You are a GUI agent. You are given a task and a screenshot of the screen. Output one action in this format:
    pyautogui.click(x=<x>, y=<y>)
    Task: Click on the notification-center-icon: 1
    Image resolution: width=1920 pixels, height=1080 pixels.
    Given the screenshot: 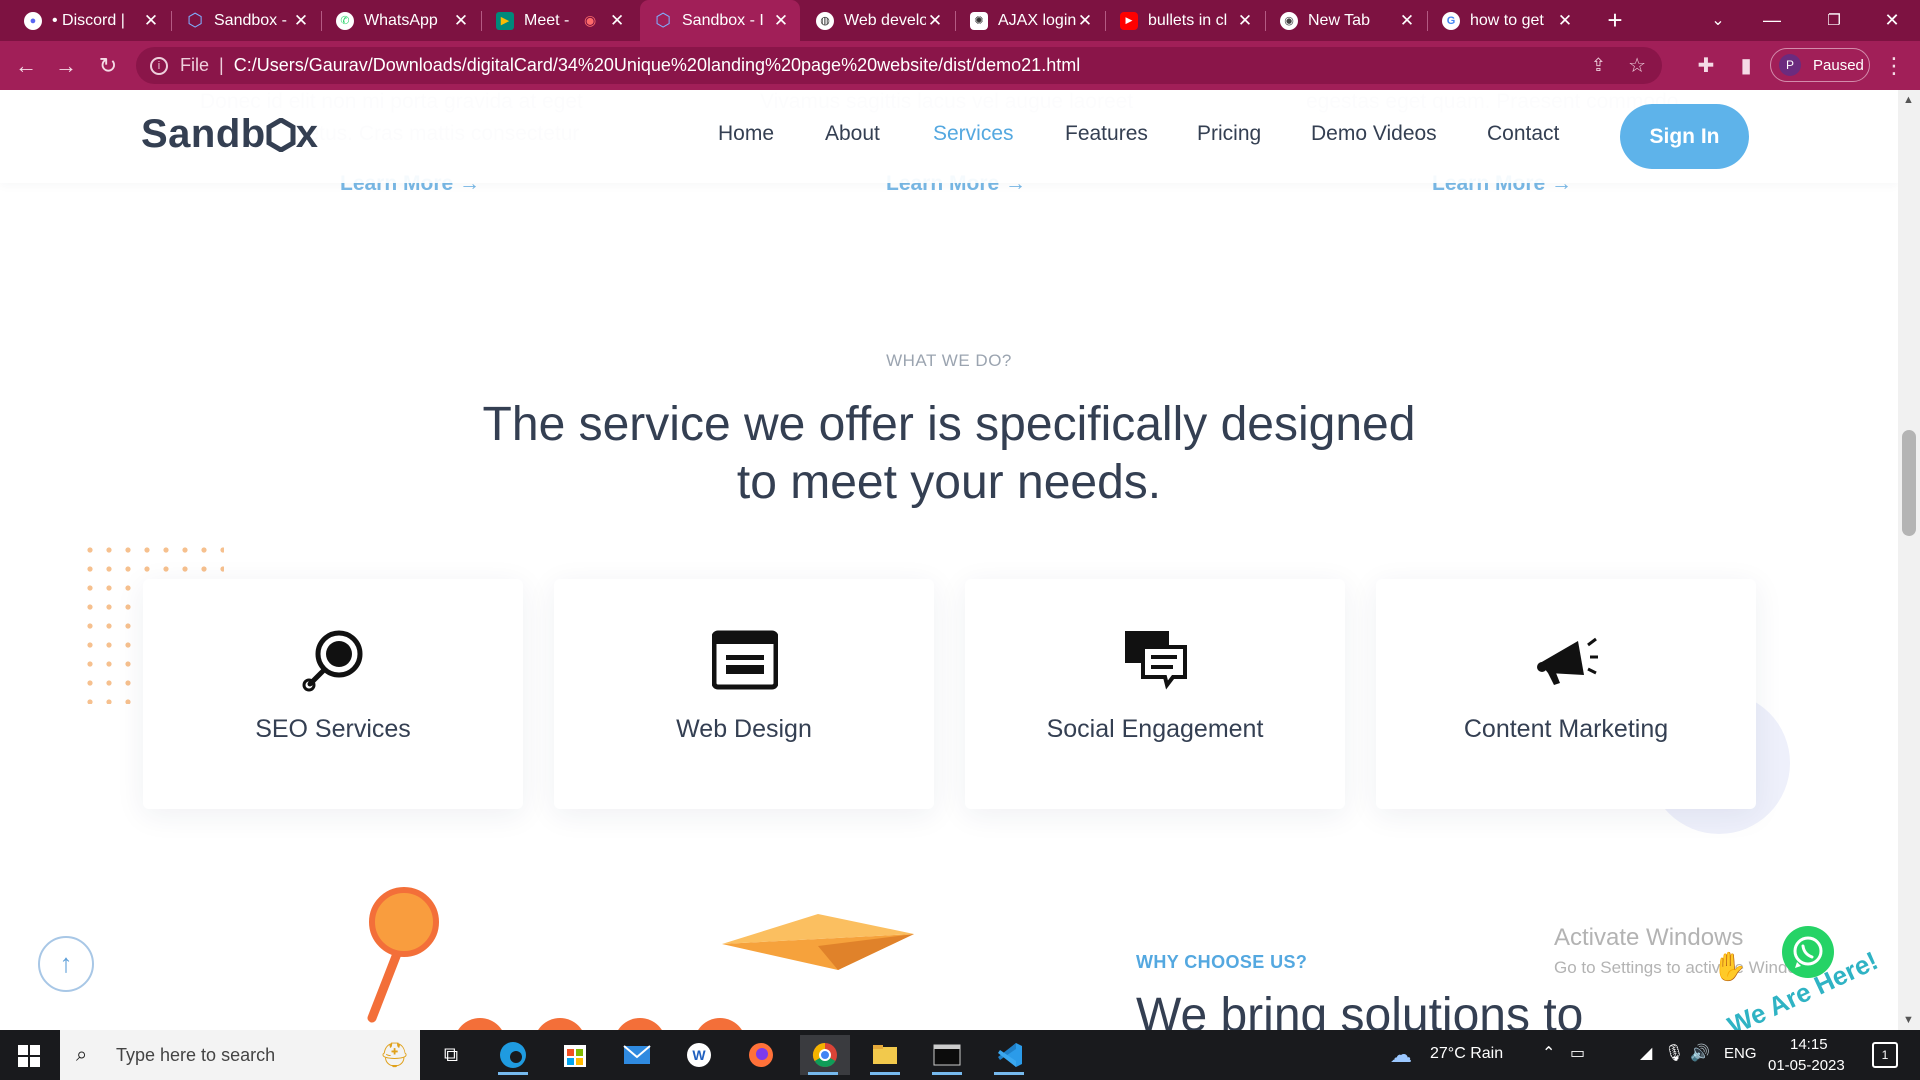 What is the action you would take?
    pyautogui.click(x=1885, y=1055)
    